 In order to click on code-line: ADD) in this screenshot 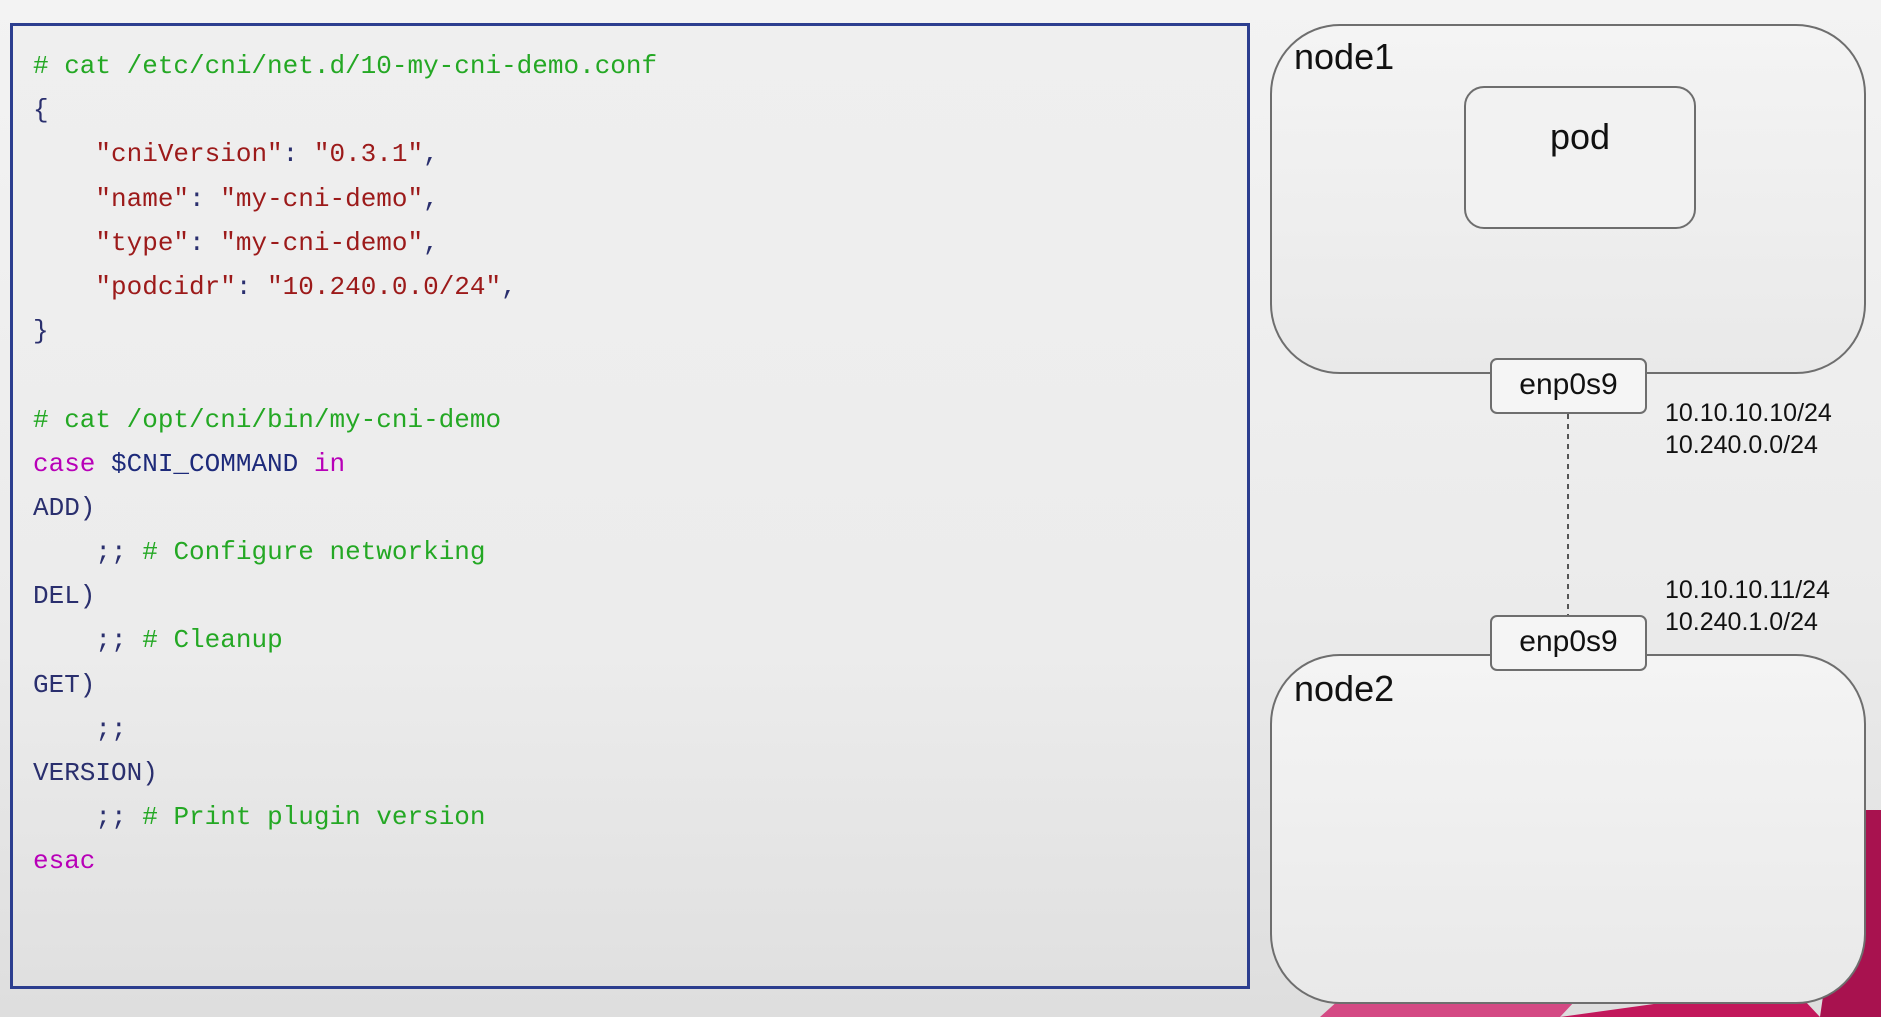, I will do `click(345, 508)`.